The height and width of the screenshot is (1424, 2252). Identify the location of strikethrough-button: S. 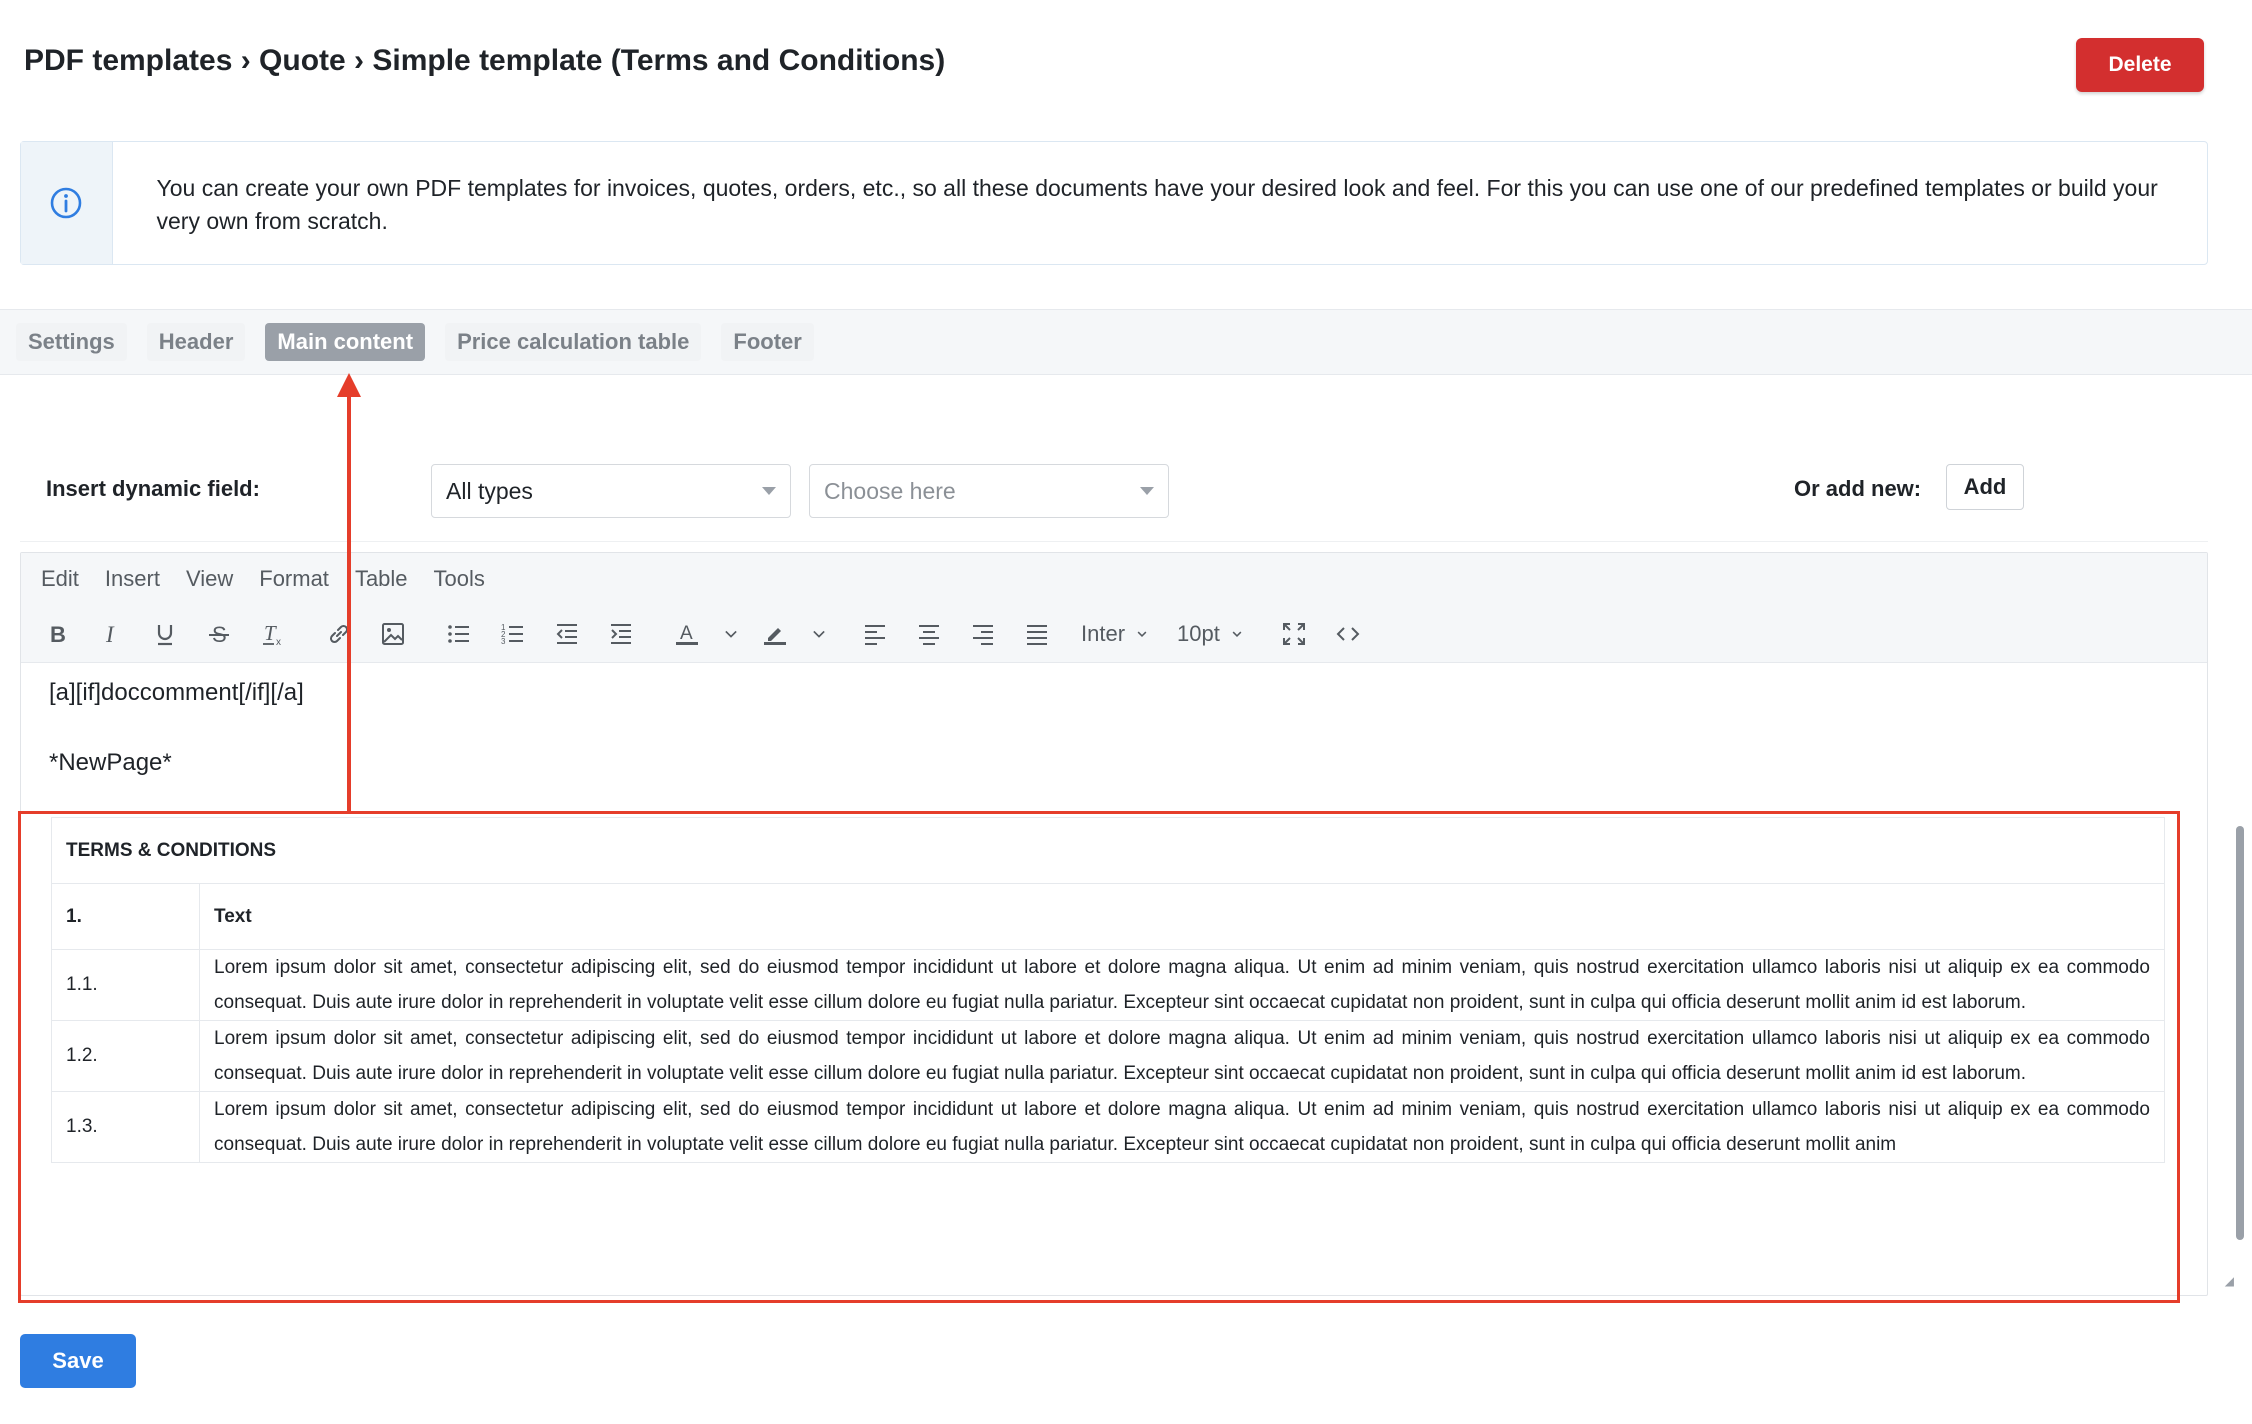
(219, 634).